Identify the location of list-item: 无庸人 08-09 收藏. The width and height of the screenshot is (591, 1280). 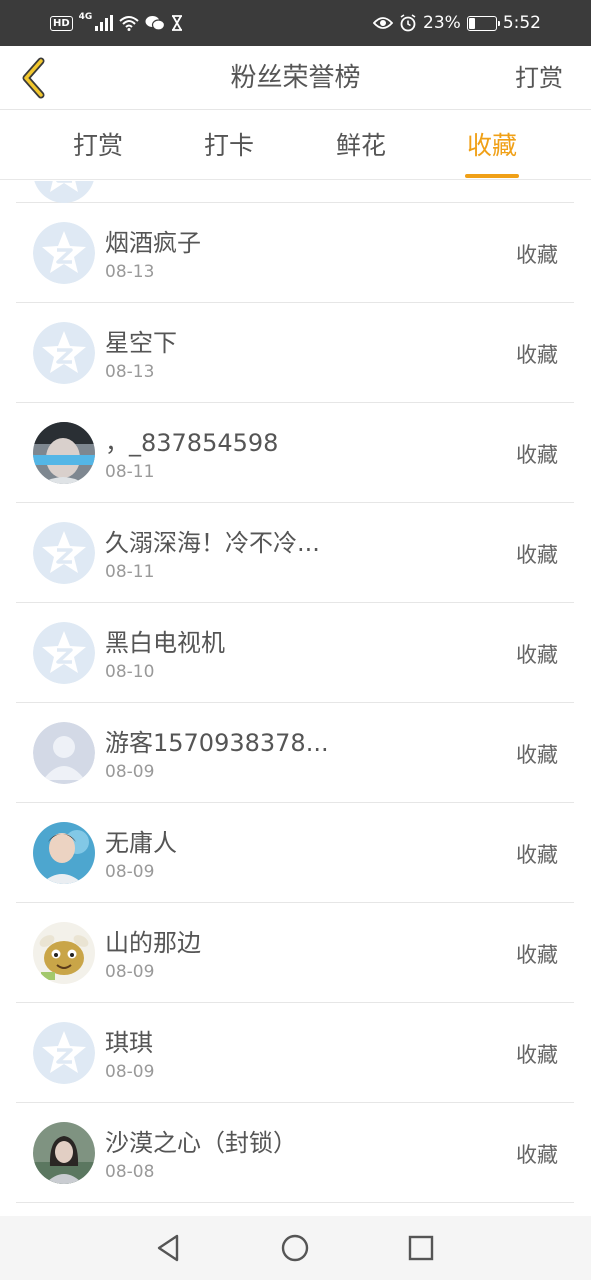
(295, 853).